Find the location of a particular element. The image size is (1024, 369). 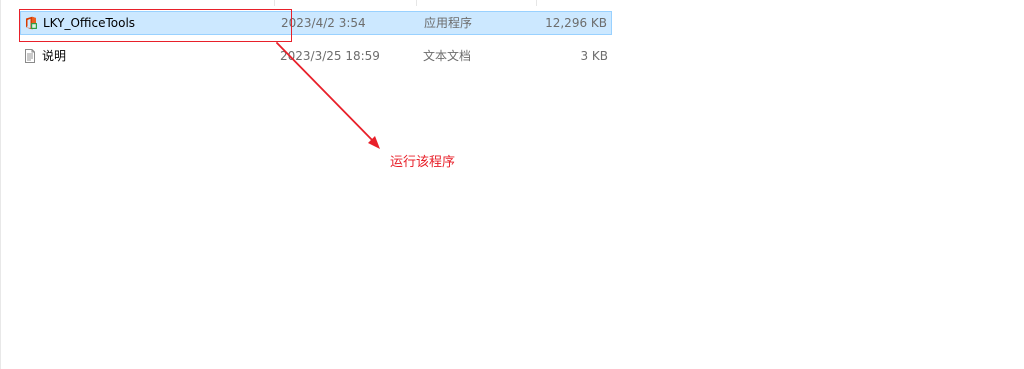

annotation-label: 运行该程序 is located at coordinates (423, 162).